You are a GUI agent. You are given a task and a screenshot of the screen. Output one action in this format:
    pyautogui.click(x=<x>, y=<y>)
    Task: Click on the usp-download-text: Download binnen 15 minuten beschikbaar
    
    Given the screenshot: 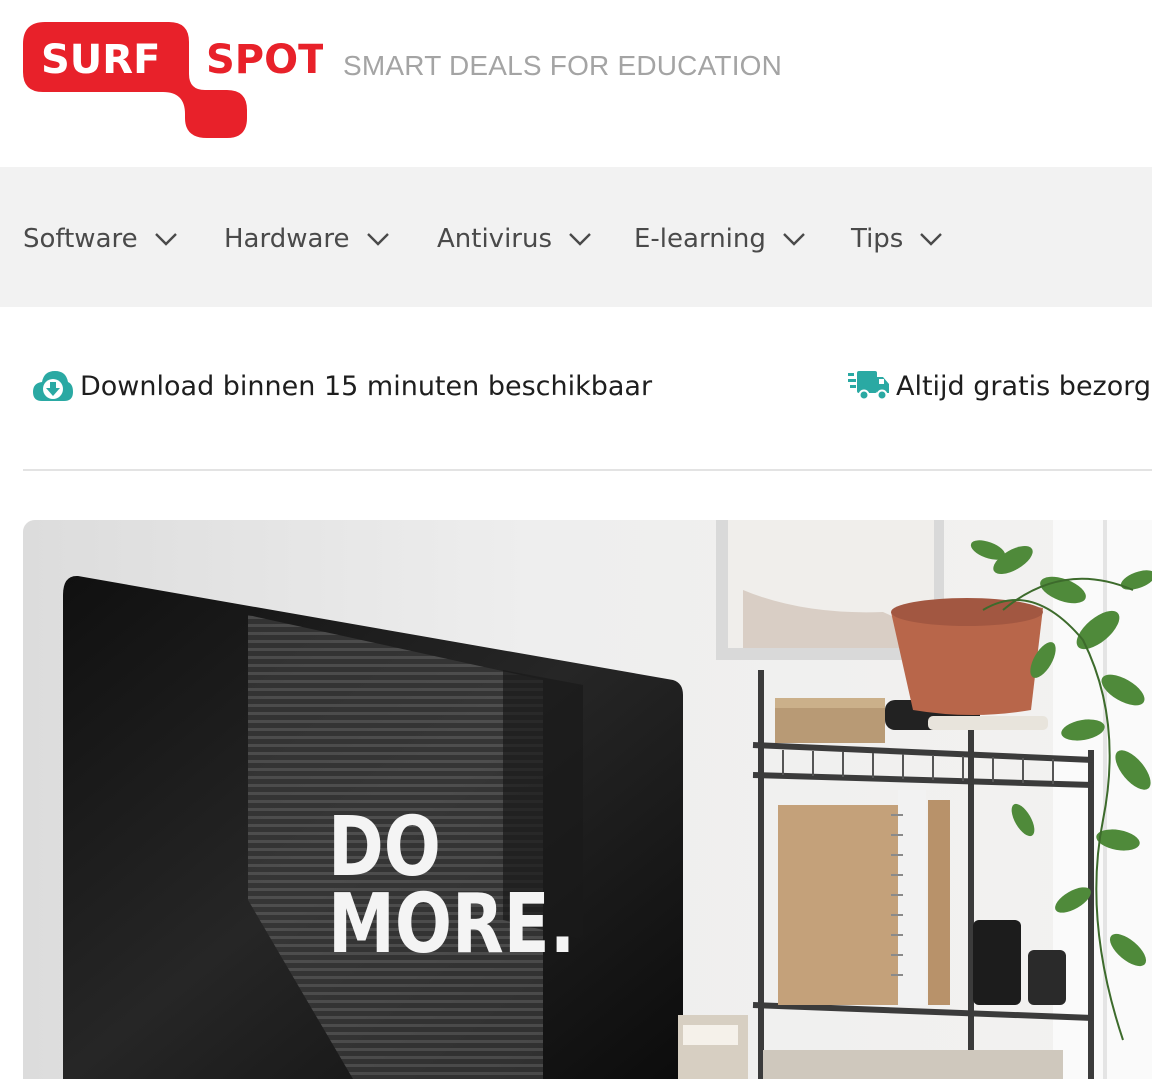 What is the action you would take?
    pyautogui.click(x=366, y=386)
    